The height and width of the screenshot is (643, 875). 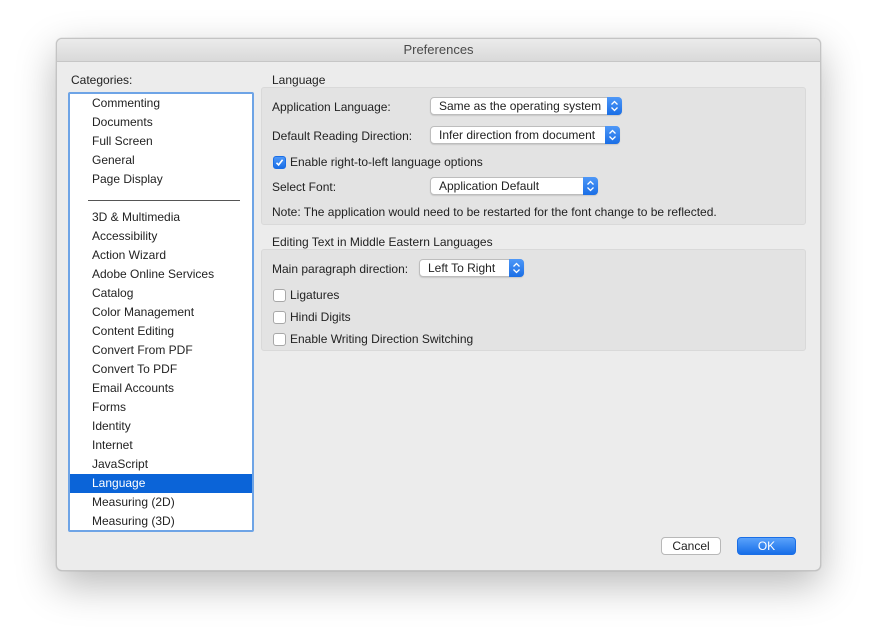 I want to click on category-item-content-editing: Content Editing, so click(x=161, y=331).